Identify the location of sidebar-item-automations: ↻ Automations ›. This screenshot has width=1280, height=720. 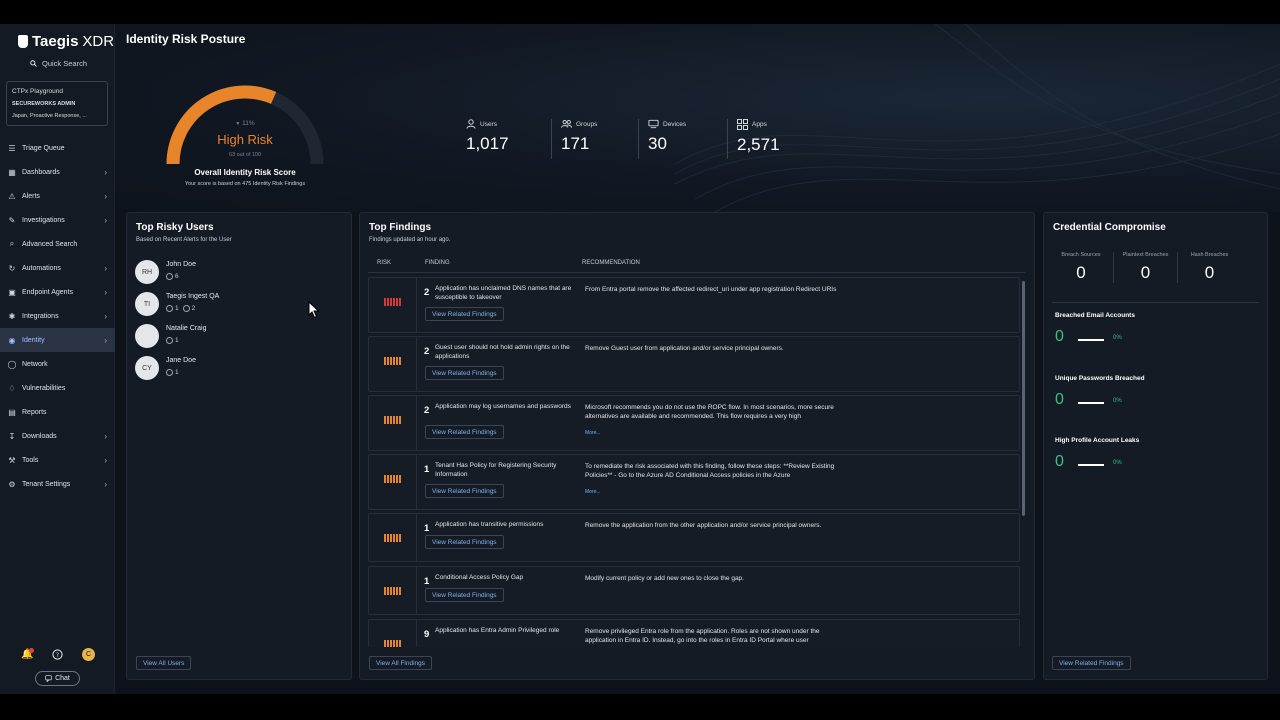
(57, 268).